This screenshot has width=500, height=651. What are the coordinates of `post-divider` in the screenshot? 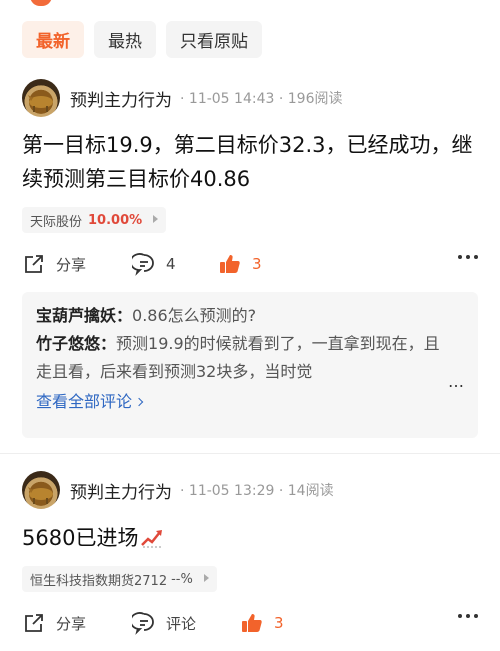 It's located at (250, 453).